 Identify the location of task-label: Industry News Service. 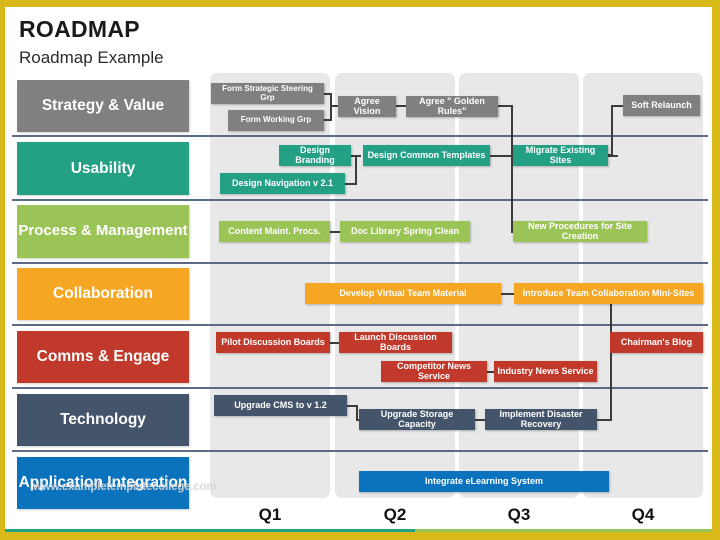
(545, 370).